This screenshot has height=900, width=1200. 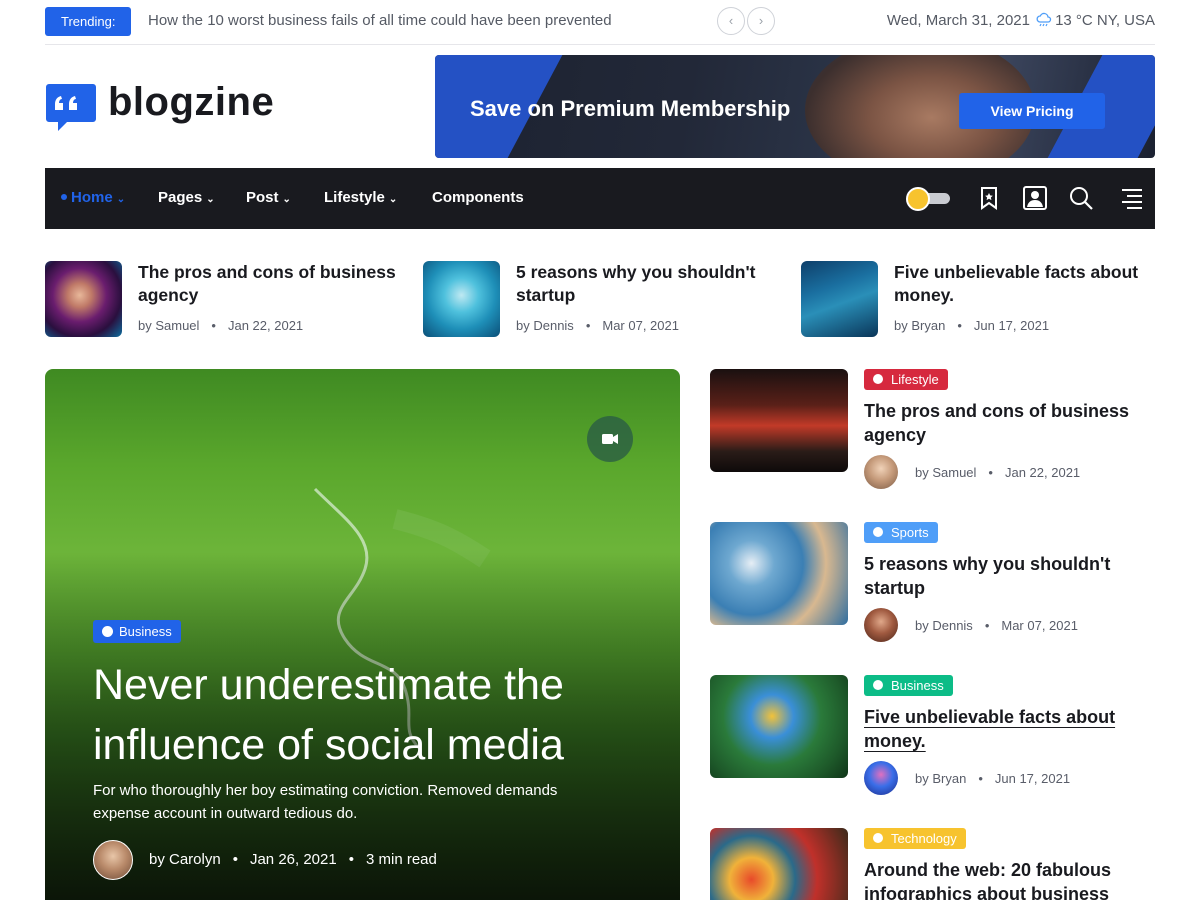 I want to click on chevron-left-icon: ‹, so click(x=731, y=21).